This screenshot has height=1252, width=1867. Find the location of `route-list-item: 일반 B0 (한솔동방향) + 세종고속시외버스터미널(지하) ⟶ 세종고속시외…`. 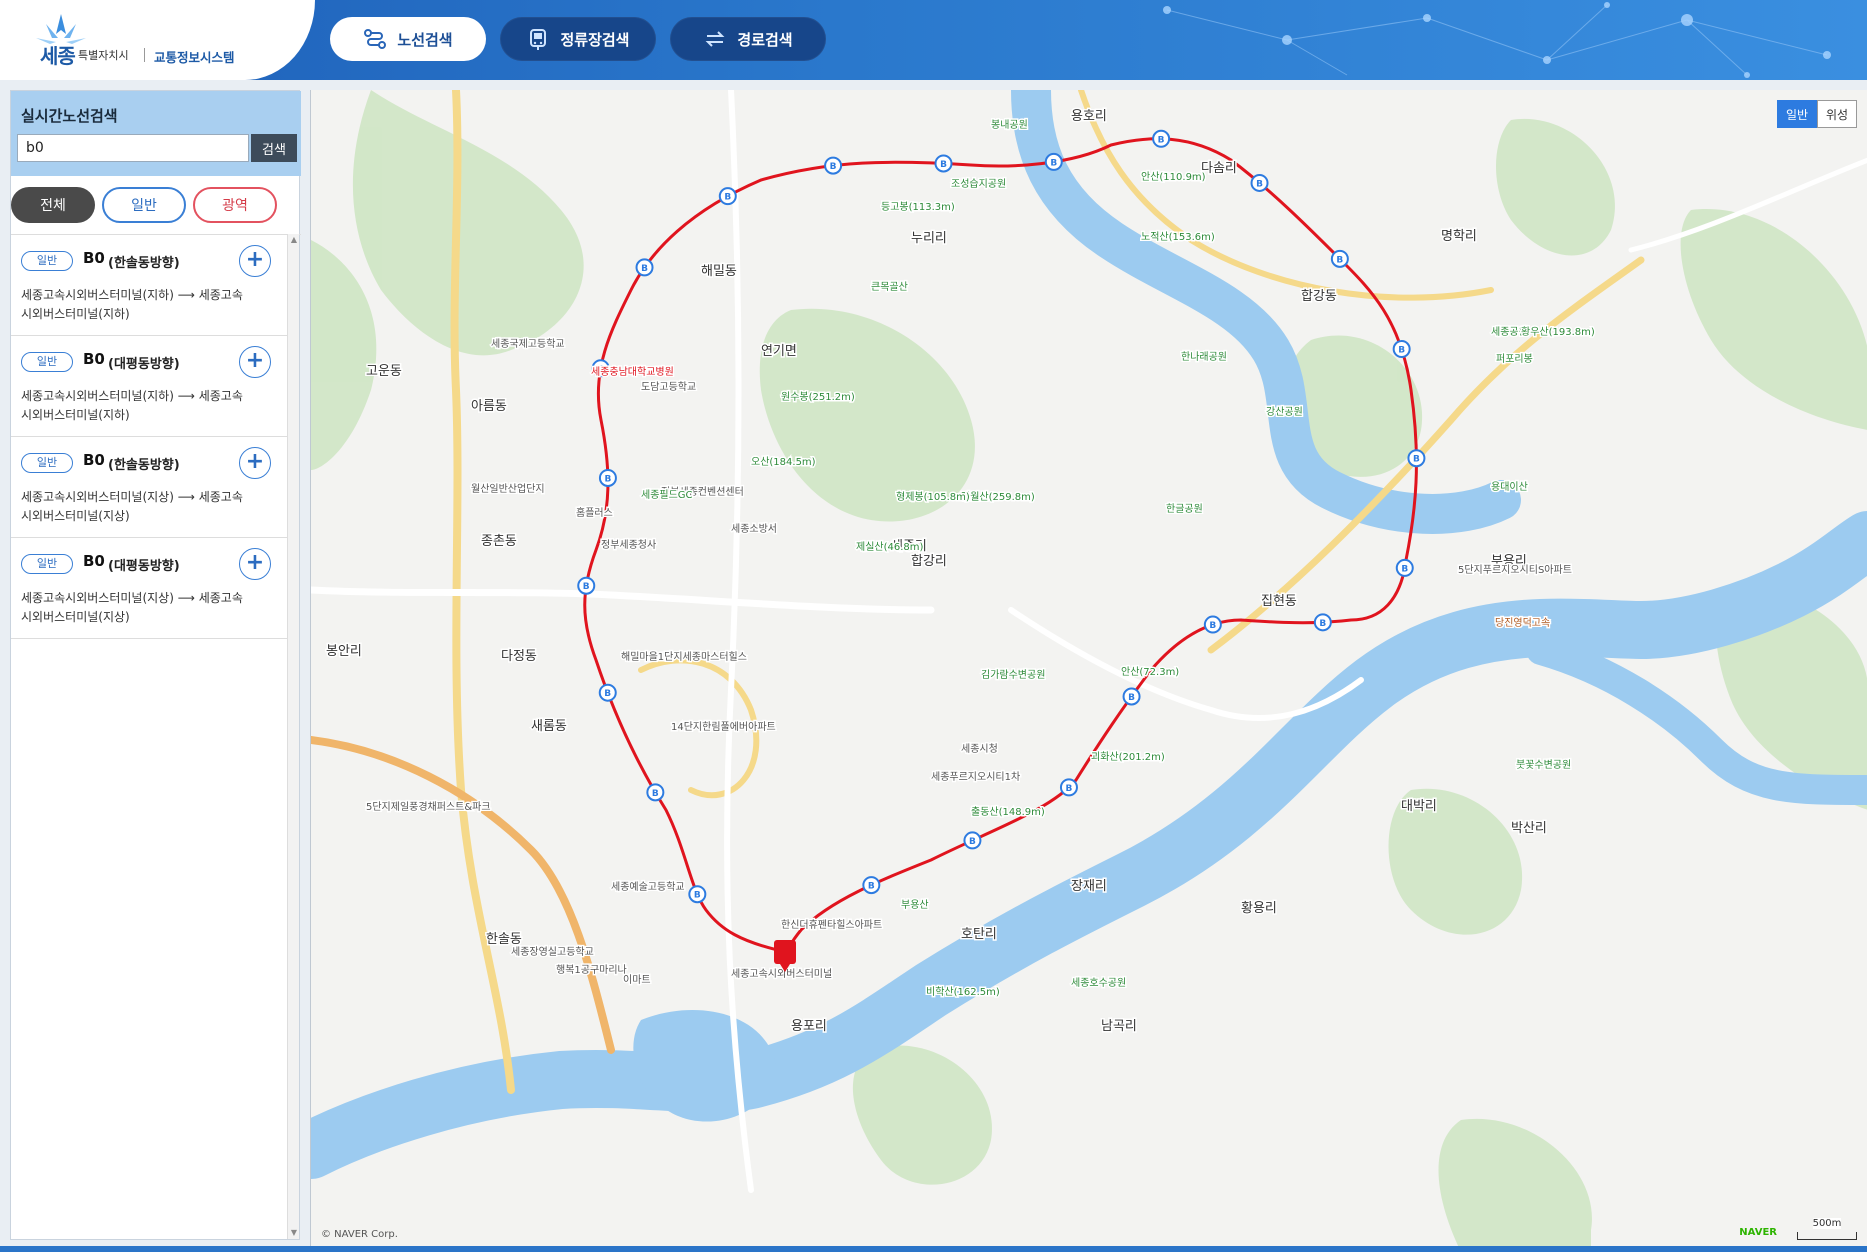

route-list-item: 일반 B0 (한솔동방향) + 세종고속시외버스터미널(지하) ⟶ 세종고속시외… is located at coordinates (149, 285).